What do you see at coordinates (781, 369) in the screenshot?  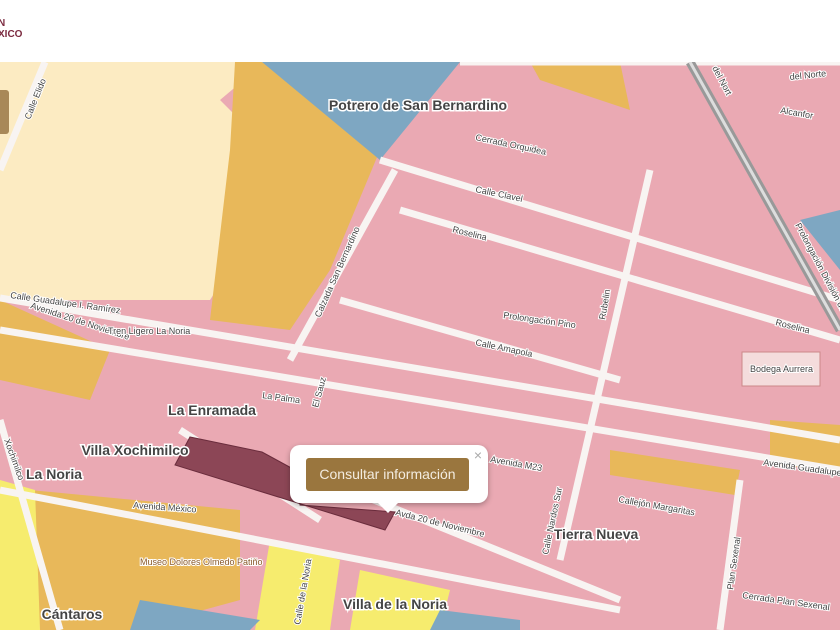 I see `poi-bodega-aurrera: Bodega Aurrera` at bounding box center [781, 369].